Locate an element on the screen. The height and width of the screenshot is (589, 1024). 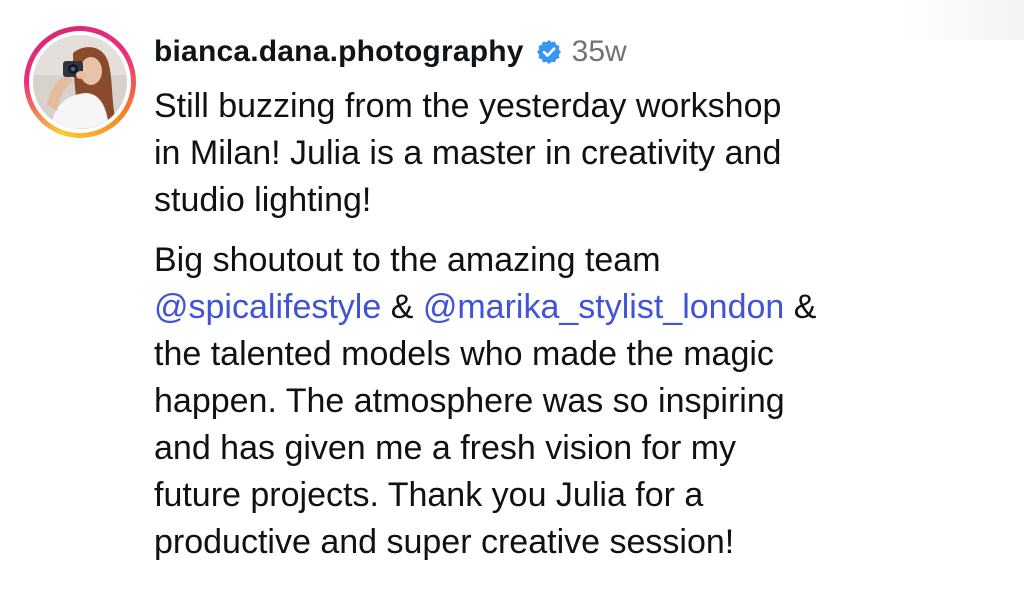
avatar is located at coordinates (80, 82).